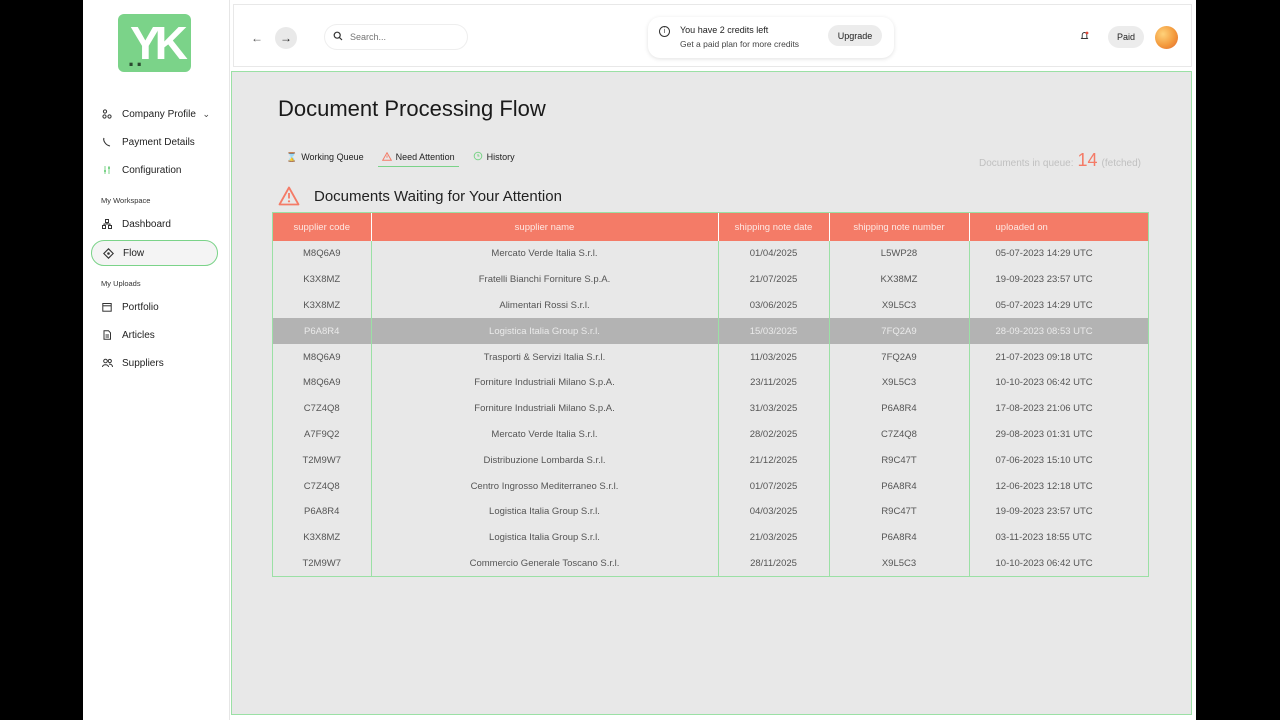  I want to click on cell-supplier-code: K3X8MZ, so click(322, 305).